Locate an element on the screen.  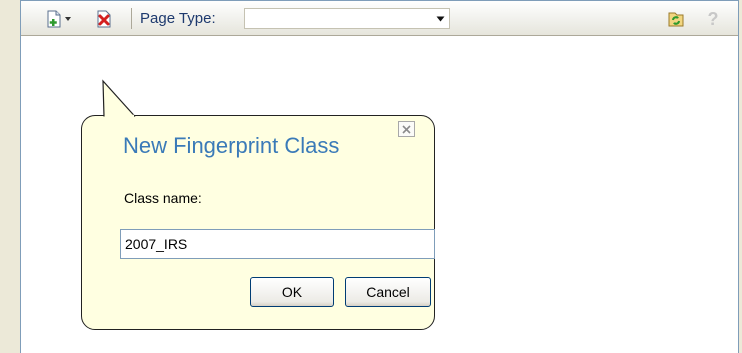
new-page-icon is located at coordinates (54, 19).